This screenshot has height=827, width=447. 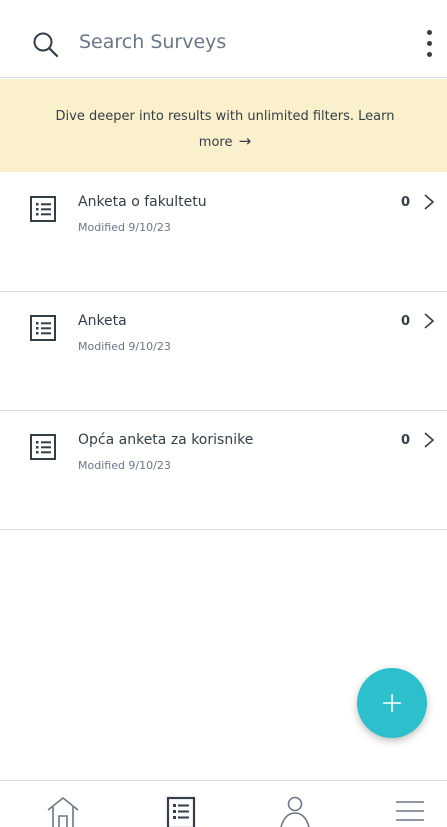 I want to click on home-icon, so click(x=63, y=811).